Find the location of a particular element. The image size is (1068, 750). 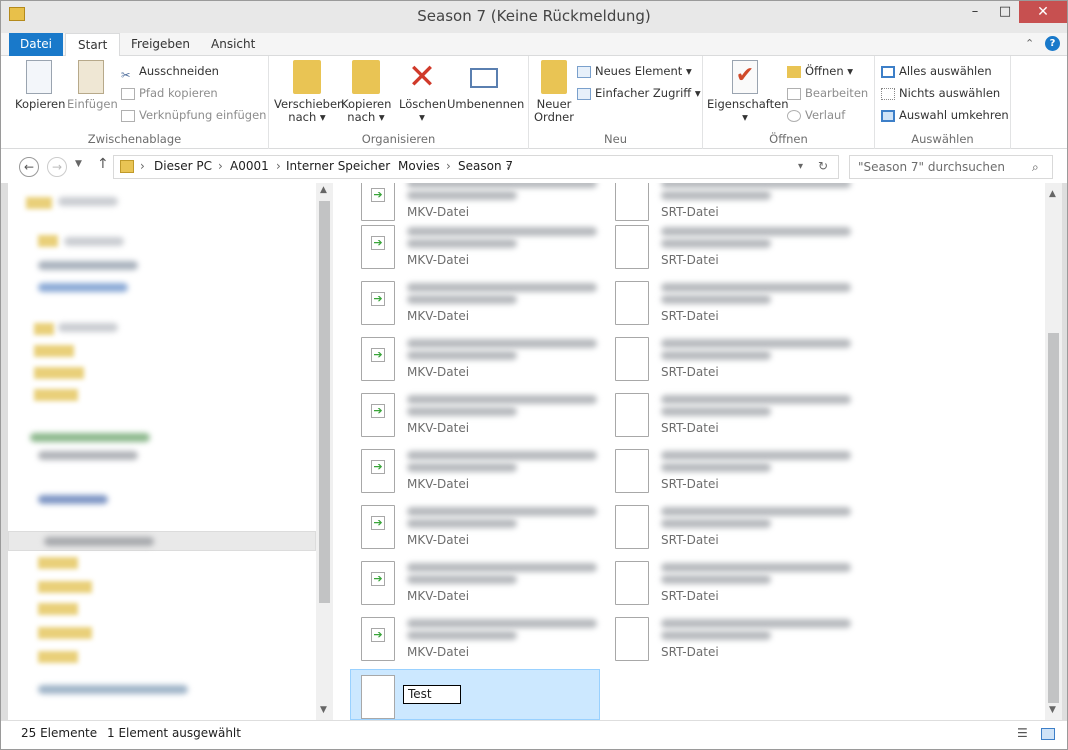

open-icon is located at coordinates (794, 71).